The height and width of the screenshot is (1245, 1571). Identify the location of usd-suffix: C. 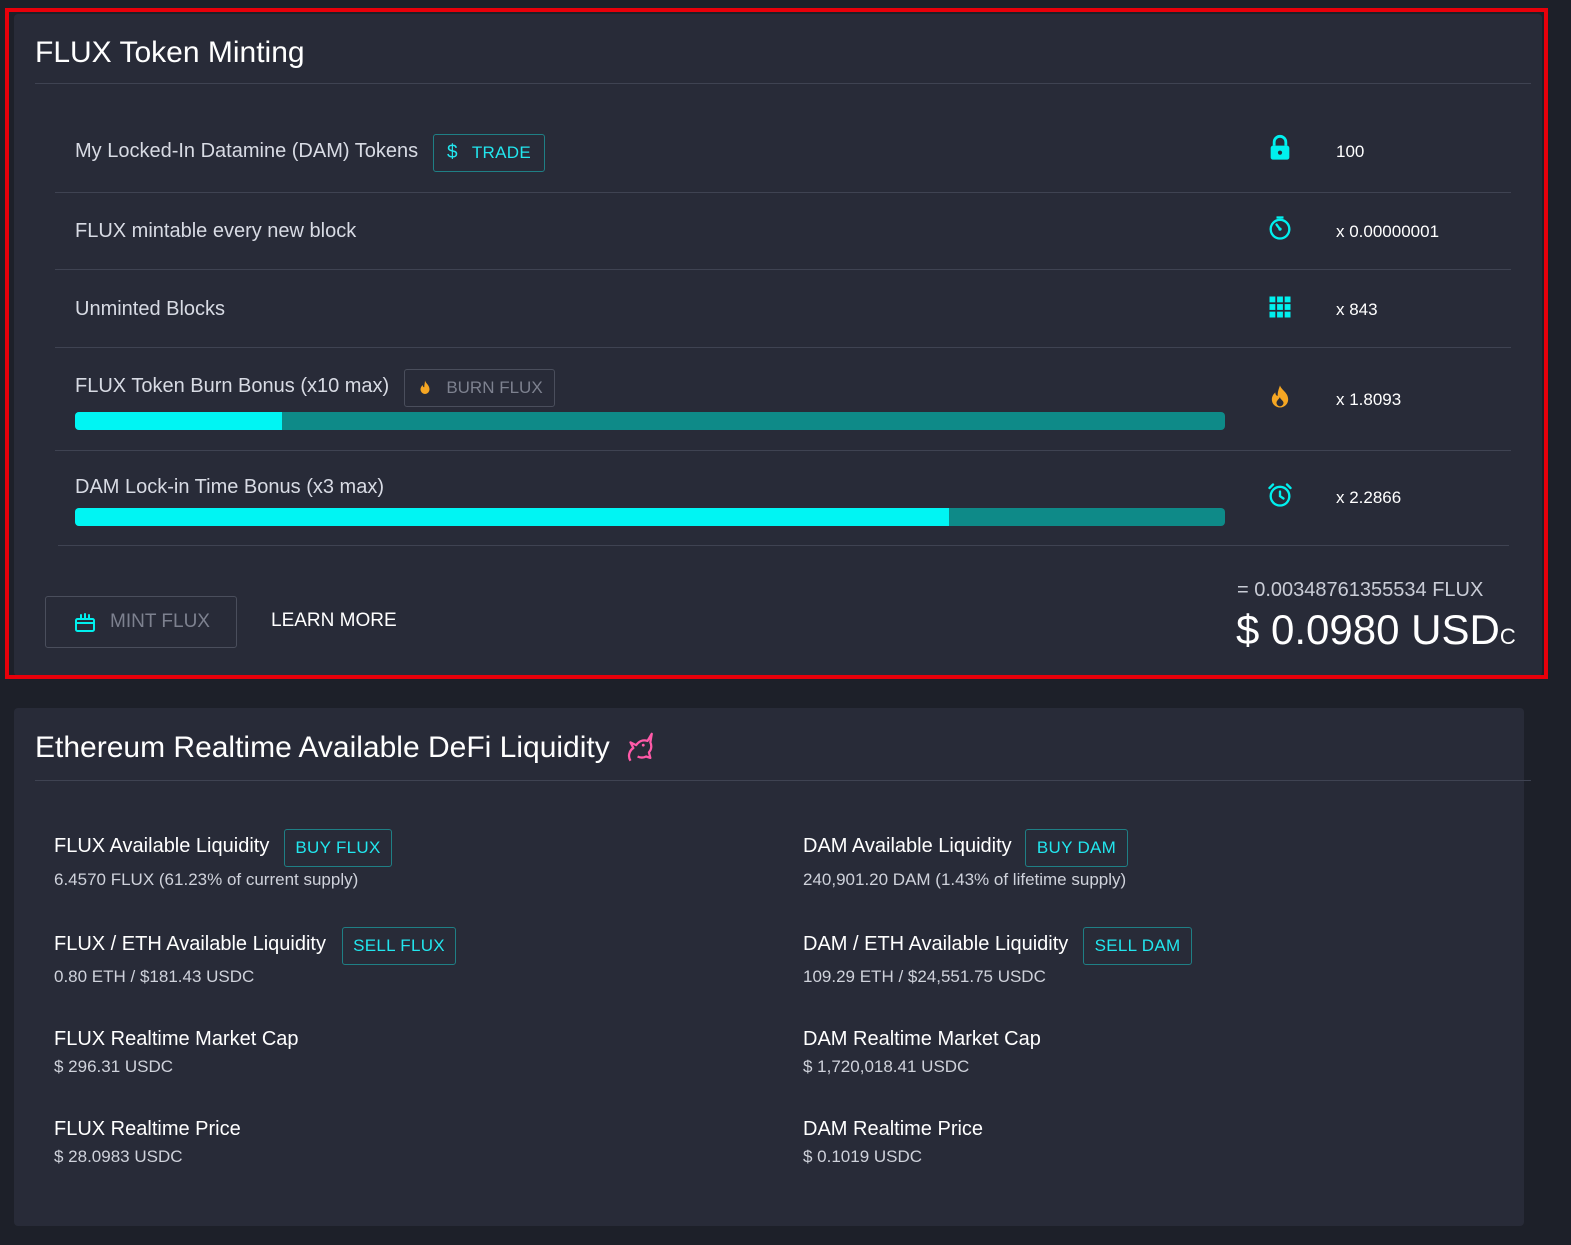
(1507, 636).